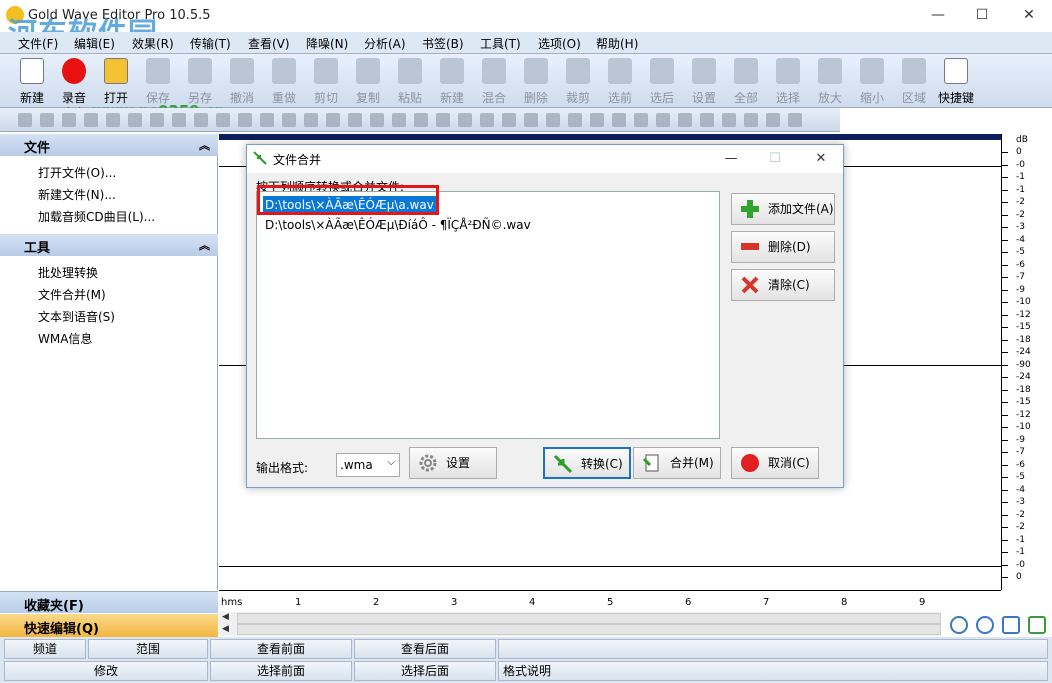 This screenshot has height=683, width=1052. Describe the element at coordinates (731, 159) in the screenshot. I see `dialog-minimize-button: —` at that location.